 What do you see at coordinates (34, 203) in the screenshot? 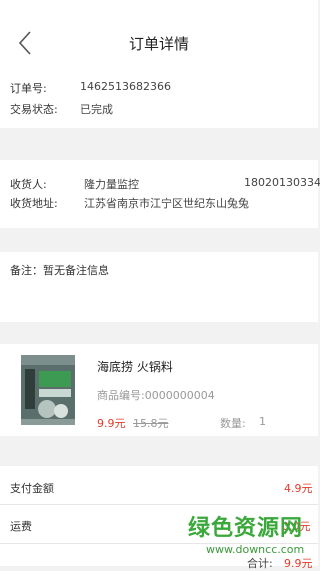
I see `address-label: 收货地址:` at bounding box center [34, 203].